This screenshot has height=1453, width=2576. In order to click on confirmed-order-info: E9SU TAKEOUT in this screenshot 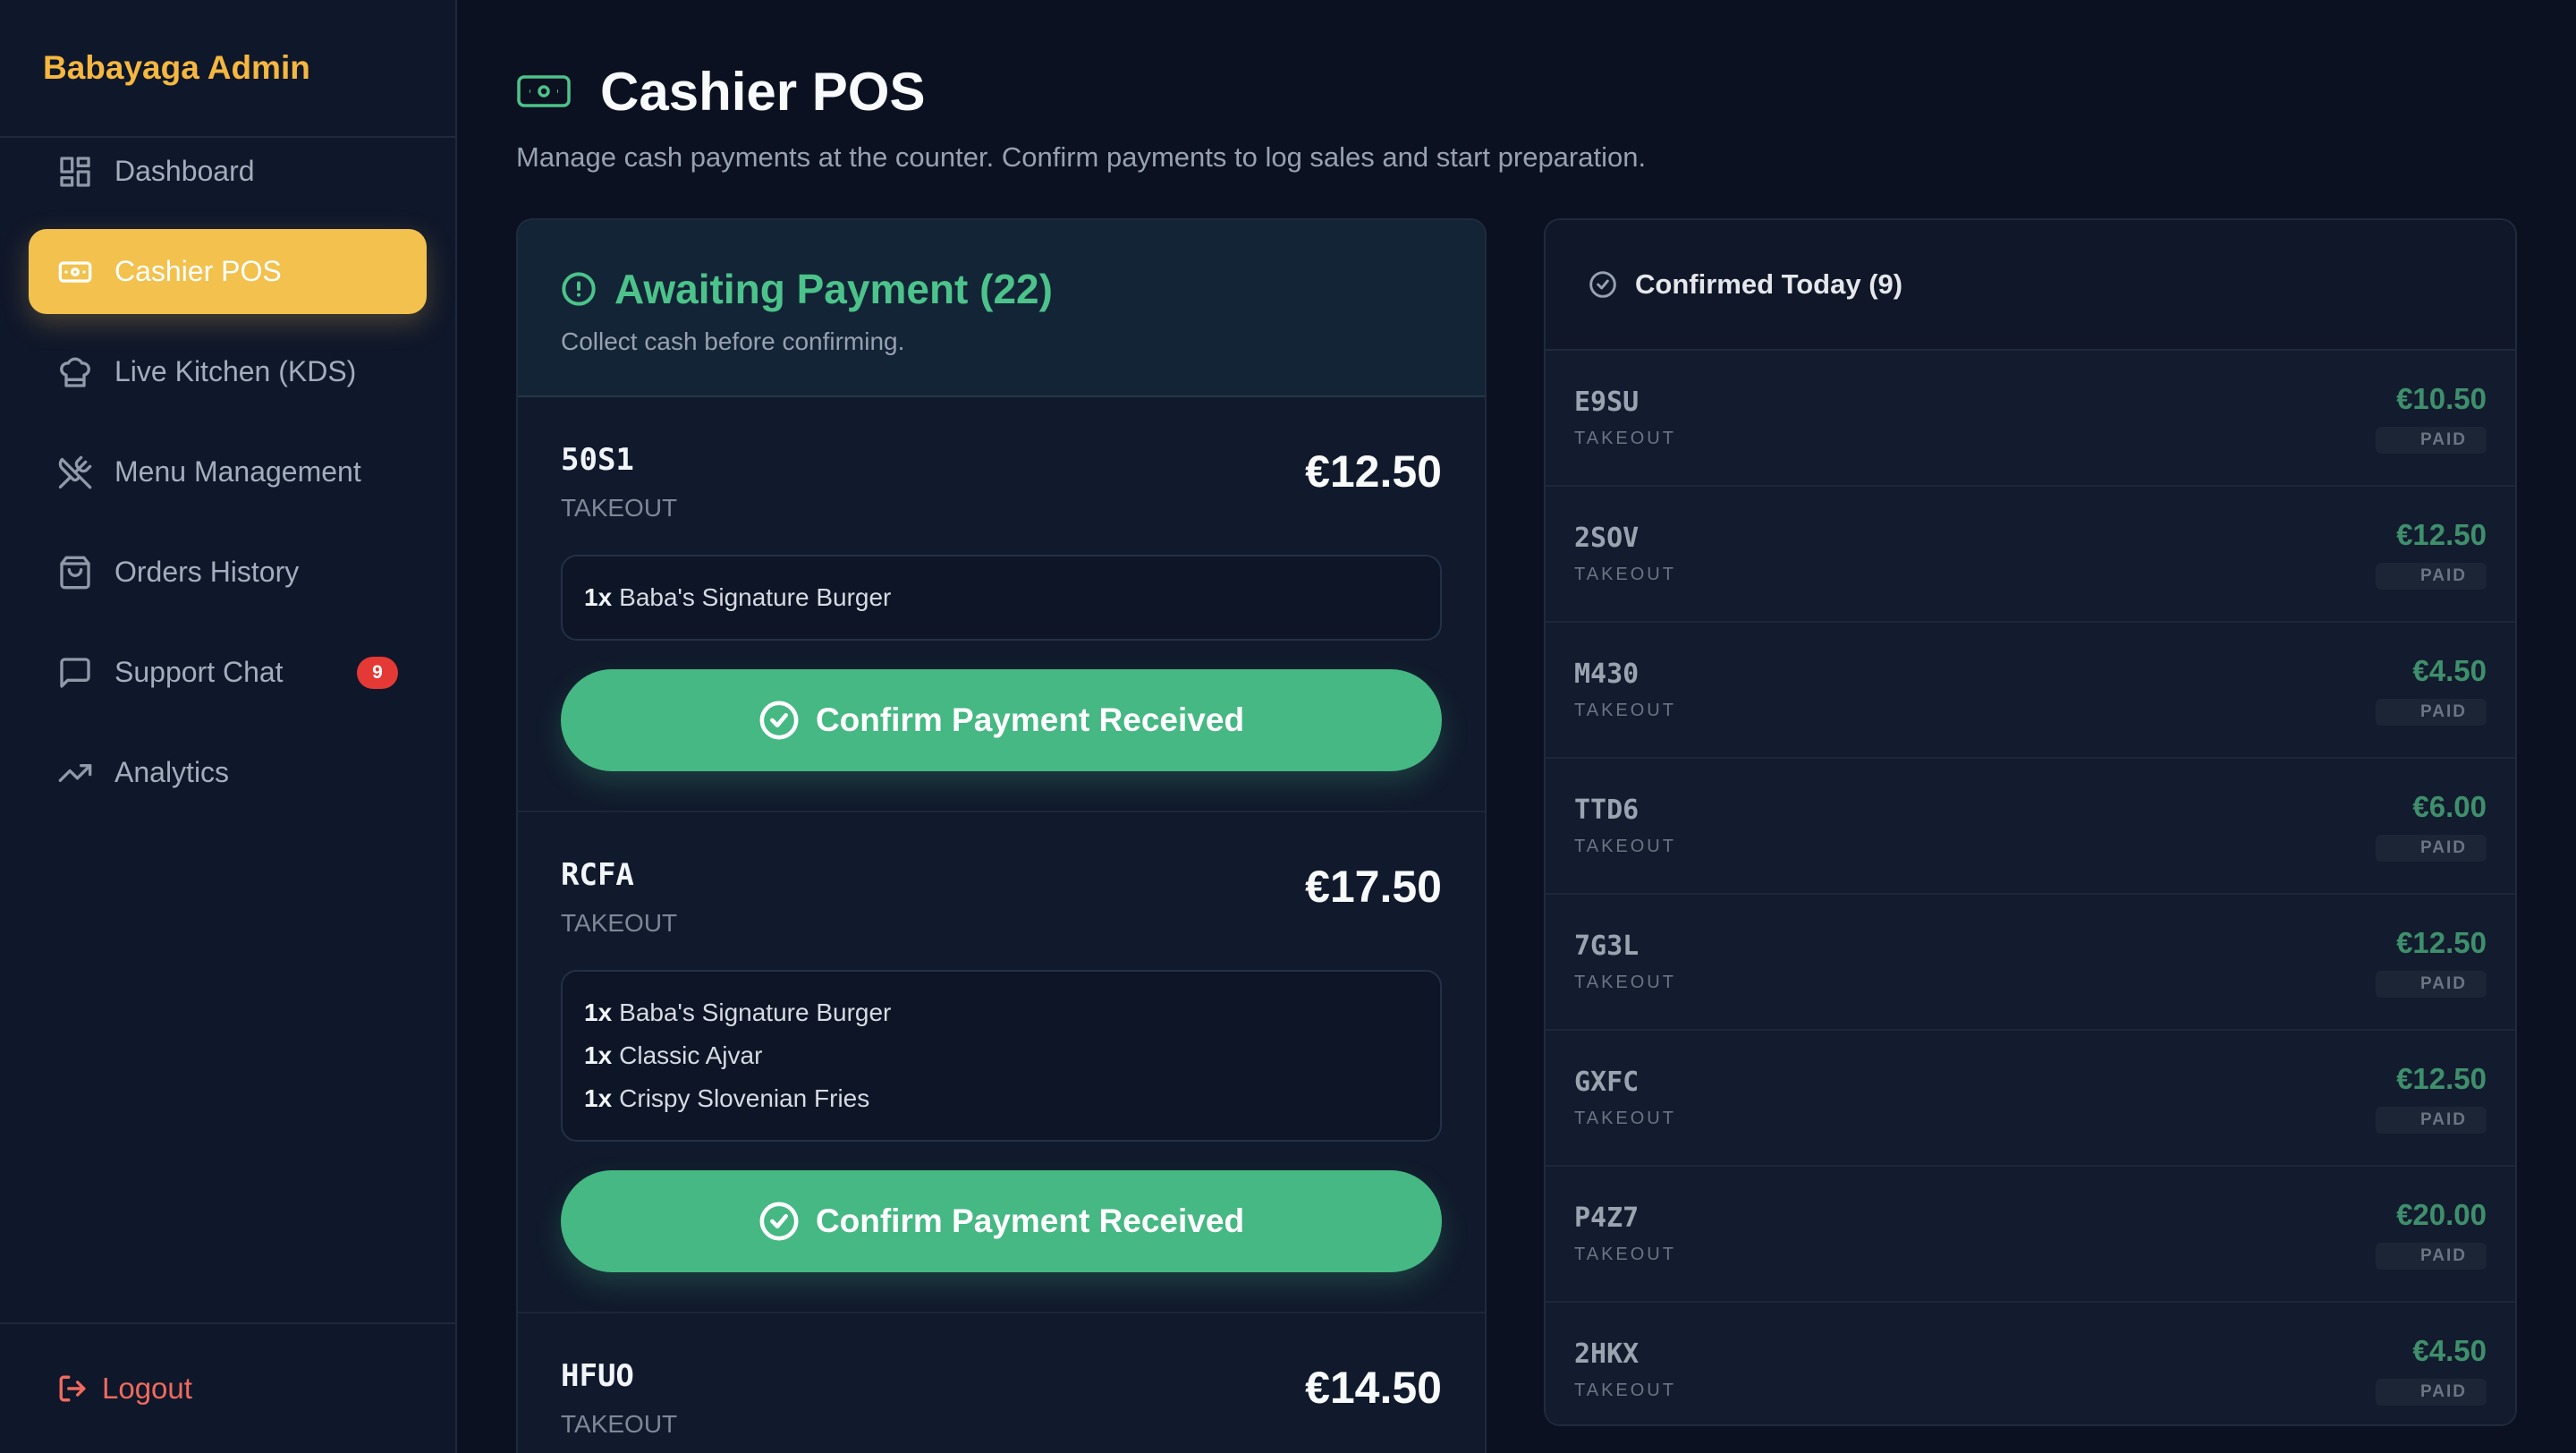, I will do `click(1625, 418)`.